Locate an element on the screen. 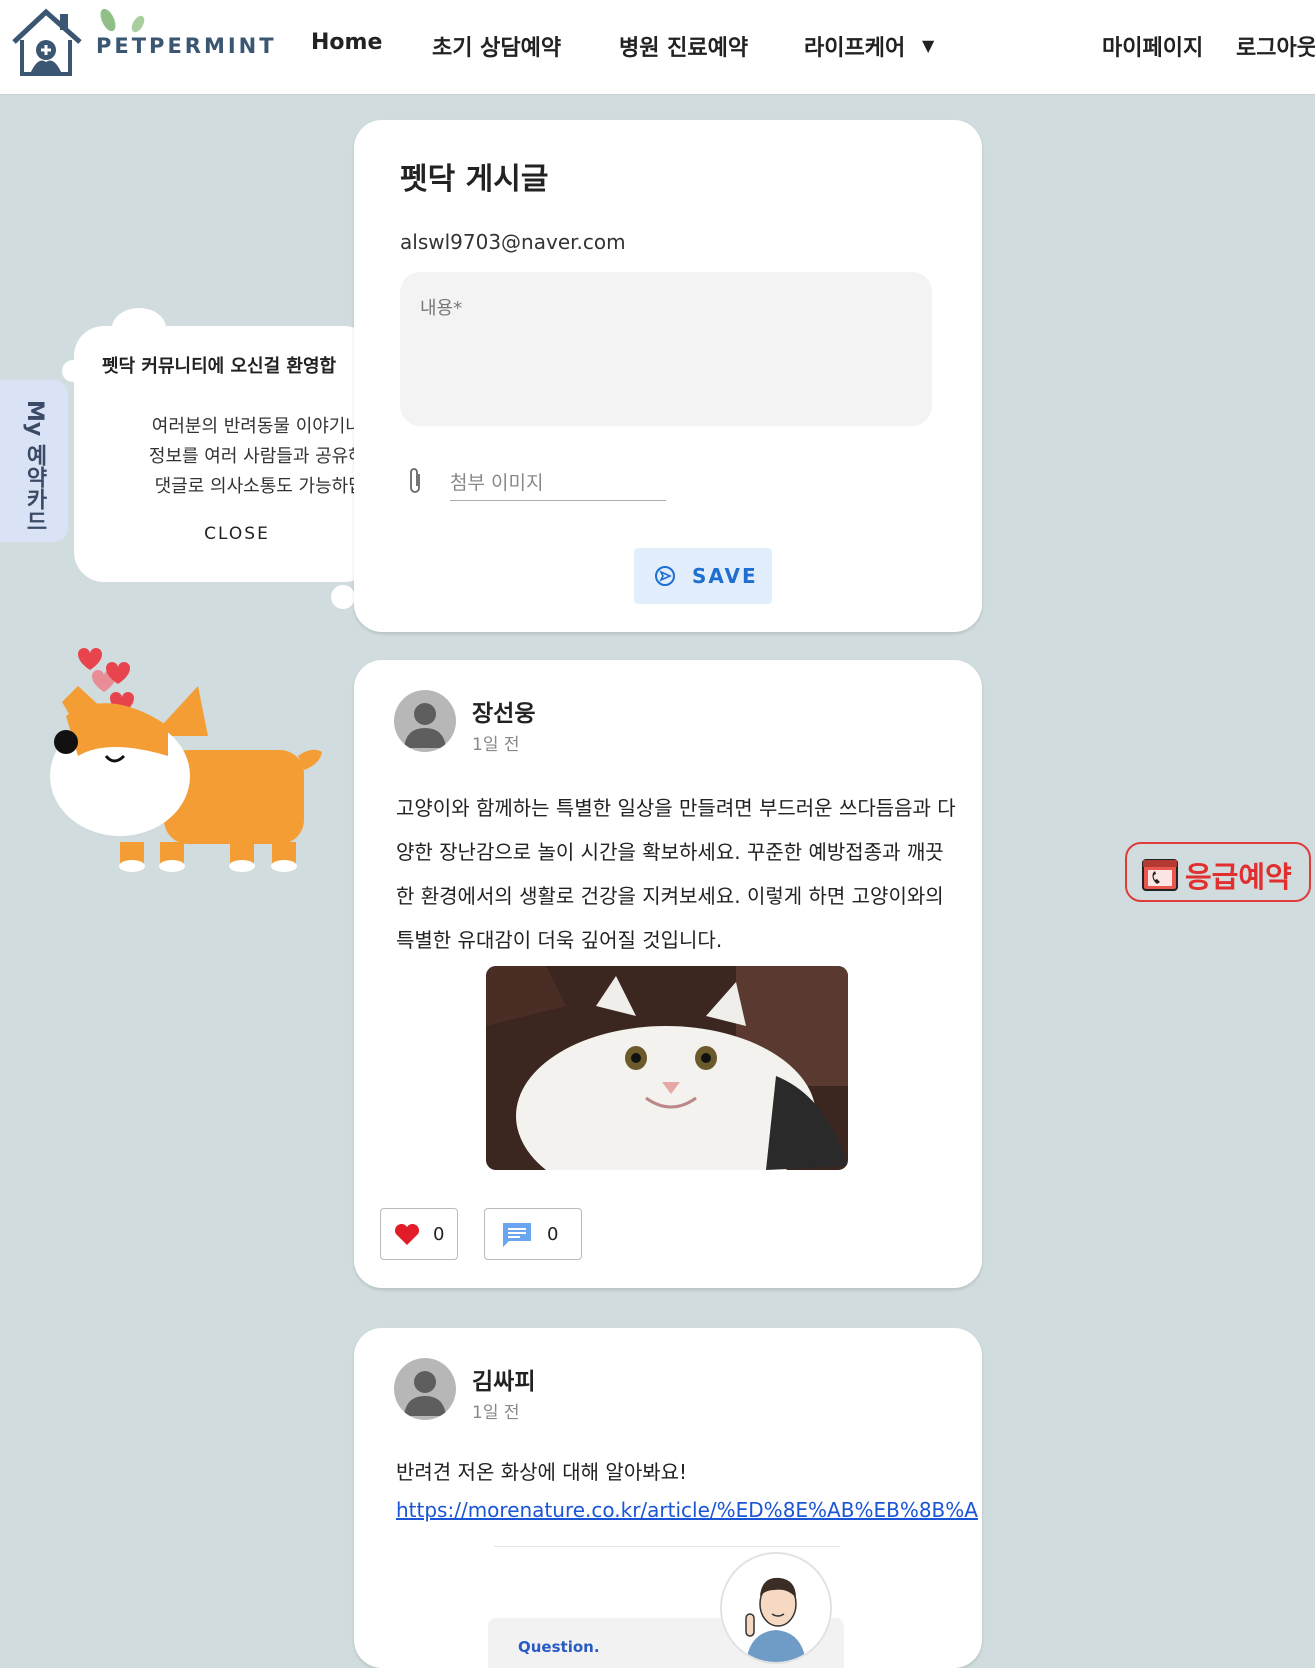 The image size is (1315, 1668). phone-calendar-icon is located at coordinates (1160, 875).